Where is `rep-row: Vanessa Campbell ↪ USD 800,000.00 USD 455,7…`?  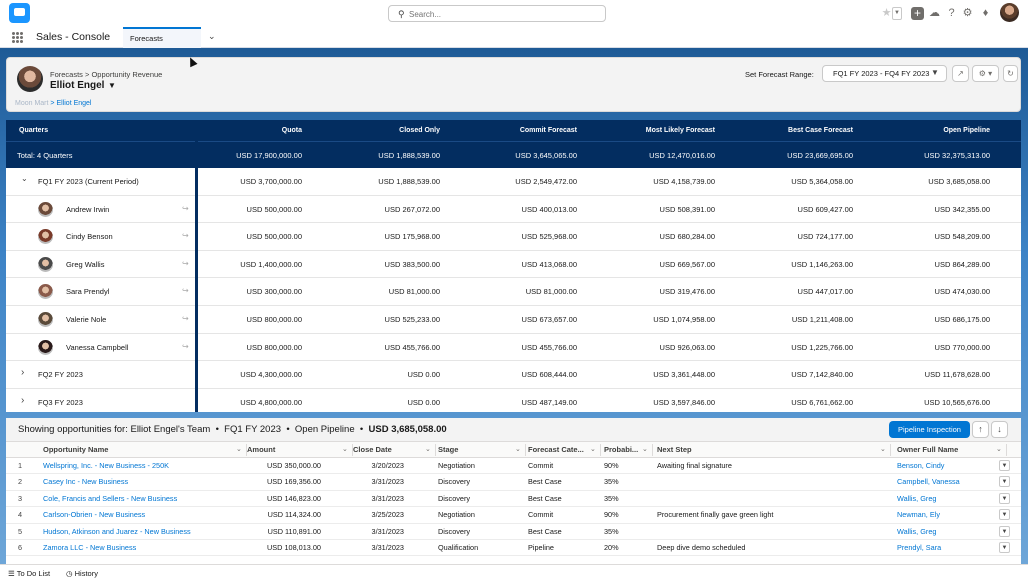 rep-row: Vanessa Campbell ↪ USD 800,000.00 USD 455,7… is located at coordinates (513, 347).